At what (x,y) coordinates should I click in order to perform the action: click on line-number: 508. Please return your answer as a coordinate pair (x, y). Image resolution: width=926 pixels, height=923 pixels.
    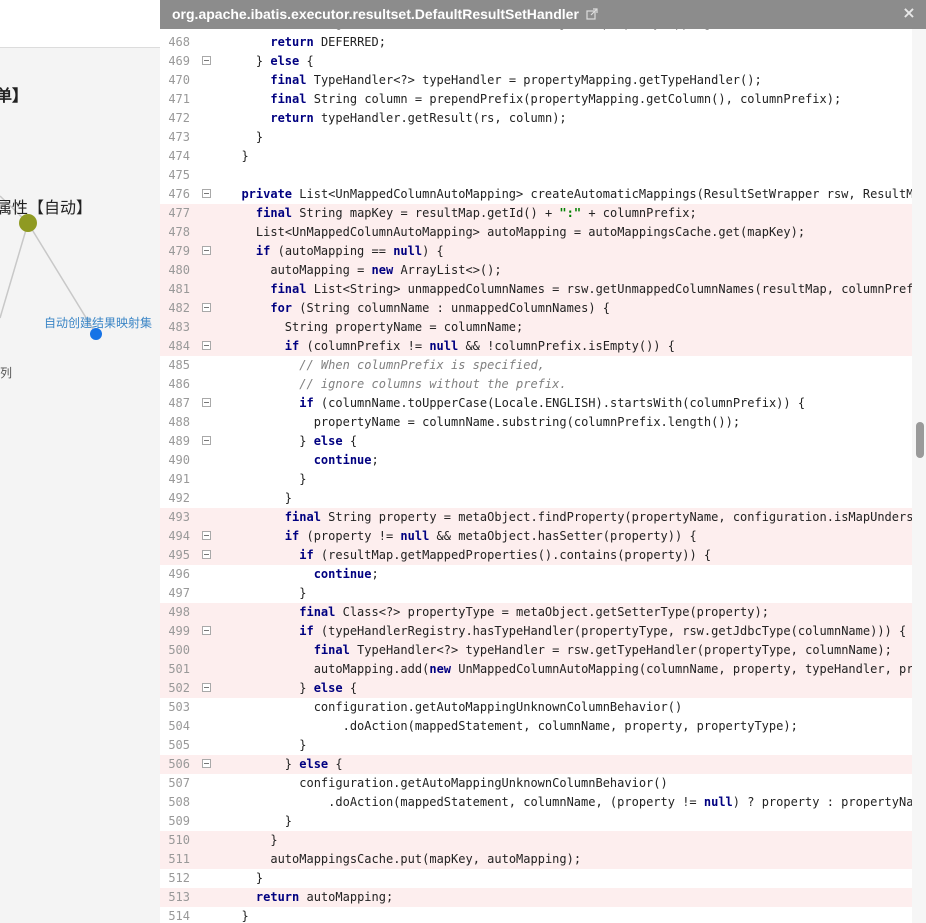
    Looking at the image, I should click on (179, 802).